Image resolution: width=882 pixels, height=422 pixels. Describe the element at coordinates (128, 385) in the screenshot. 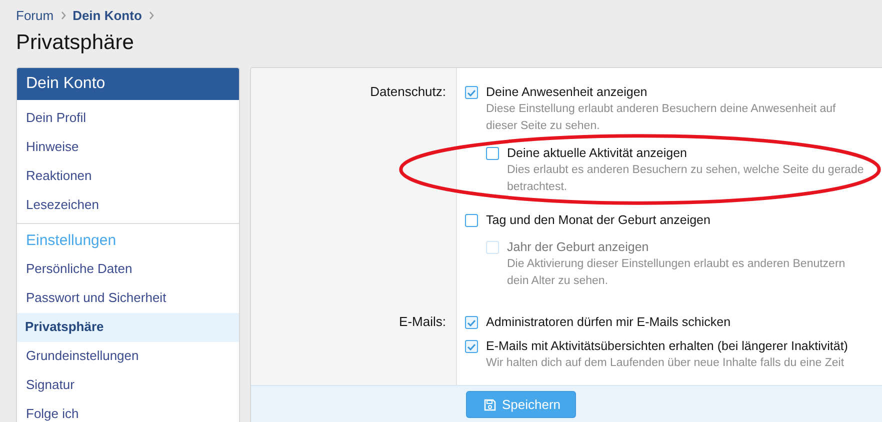

I see `sidebar-item: Signatur` at that location.